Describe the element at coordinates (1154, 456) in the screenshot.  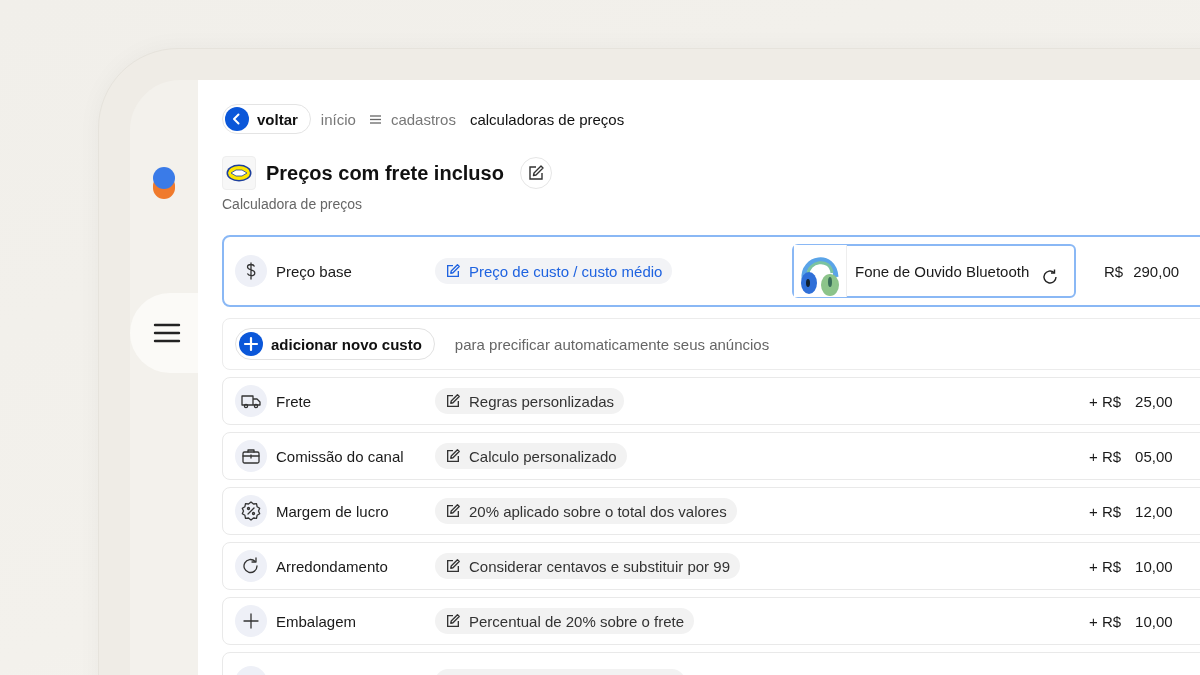
I see `amount-value: 05,00` at that location.